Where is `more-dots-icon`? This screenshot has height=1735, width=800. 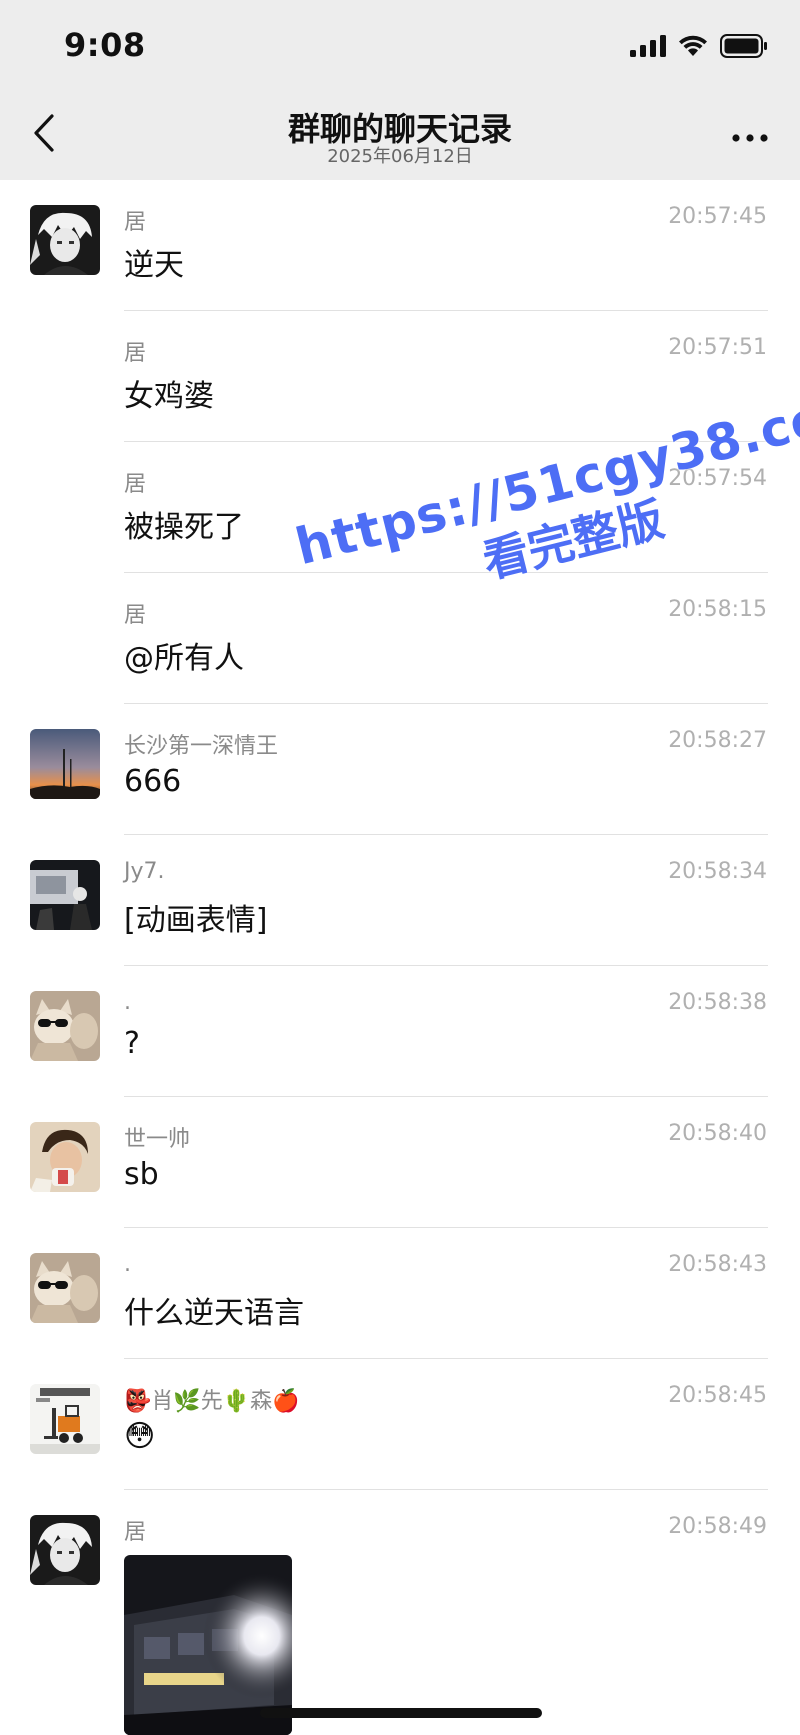 more-dots-icon is located at coordinates (750, 136).